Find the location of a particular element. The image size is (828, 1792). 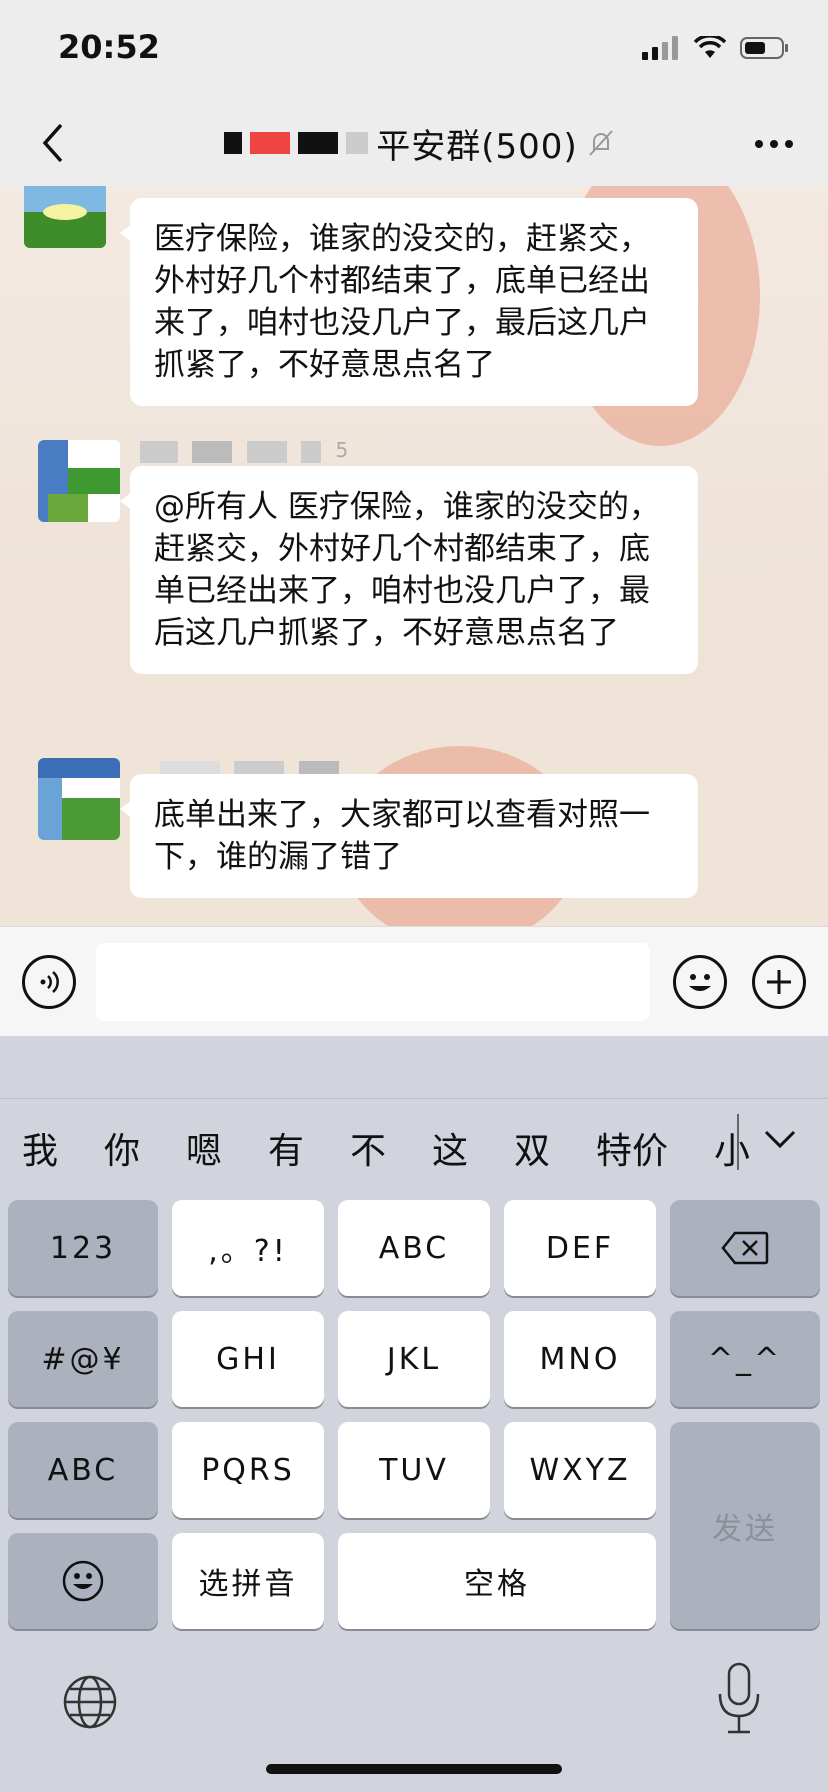

key-tuv: TUV is located at coordinates (414, 1470).